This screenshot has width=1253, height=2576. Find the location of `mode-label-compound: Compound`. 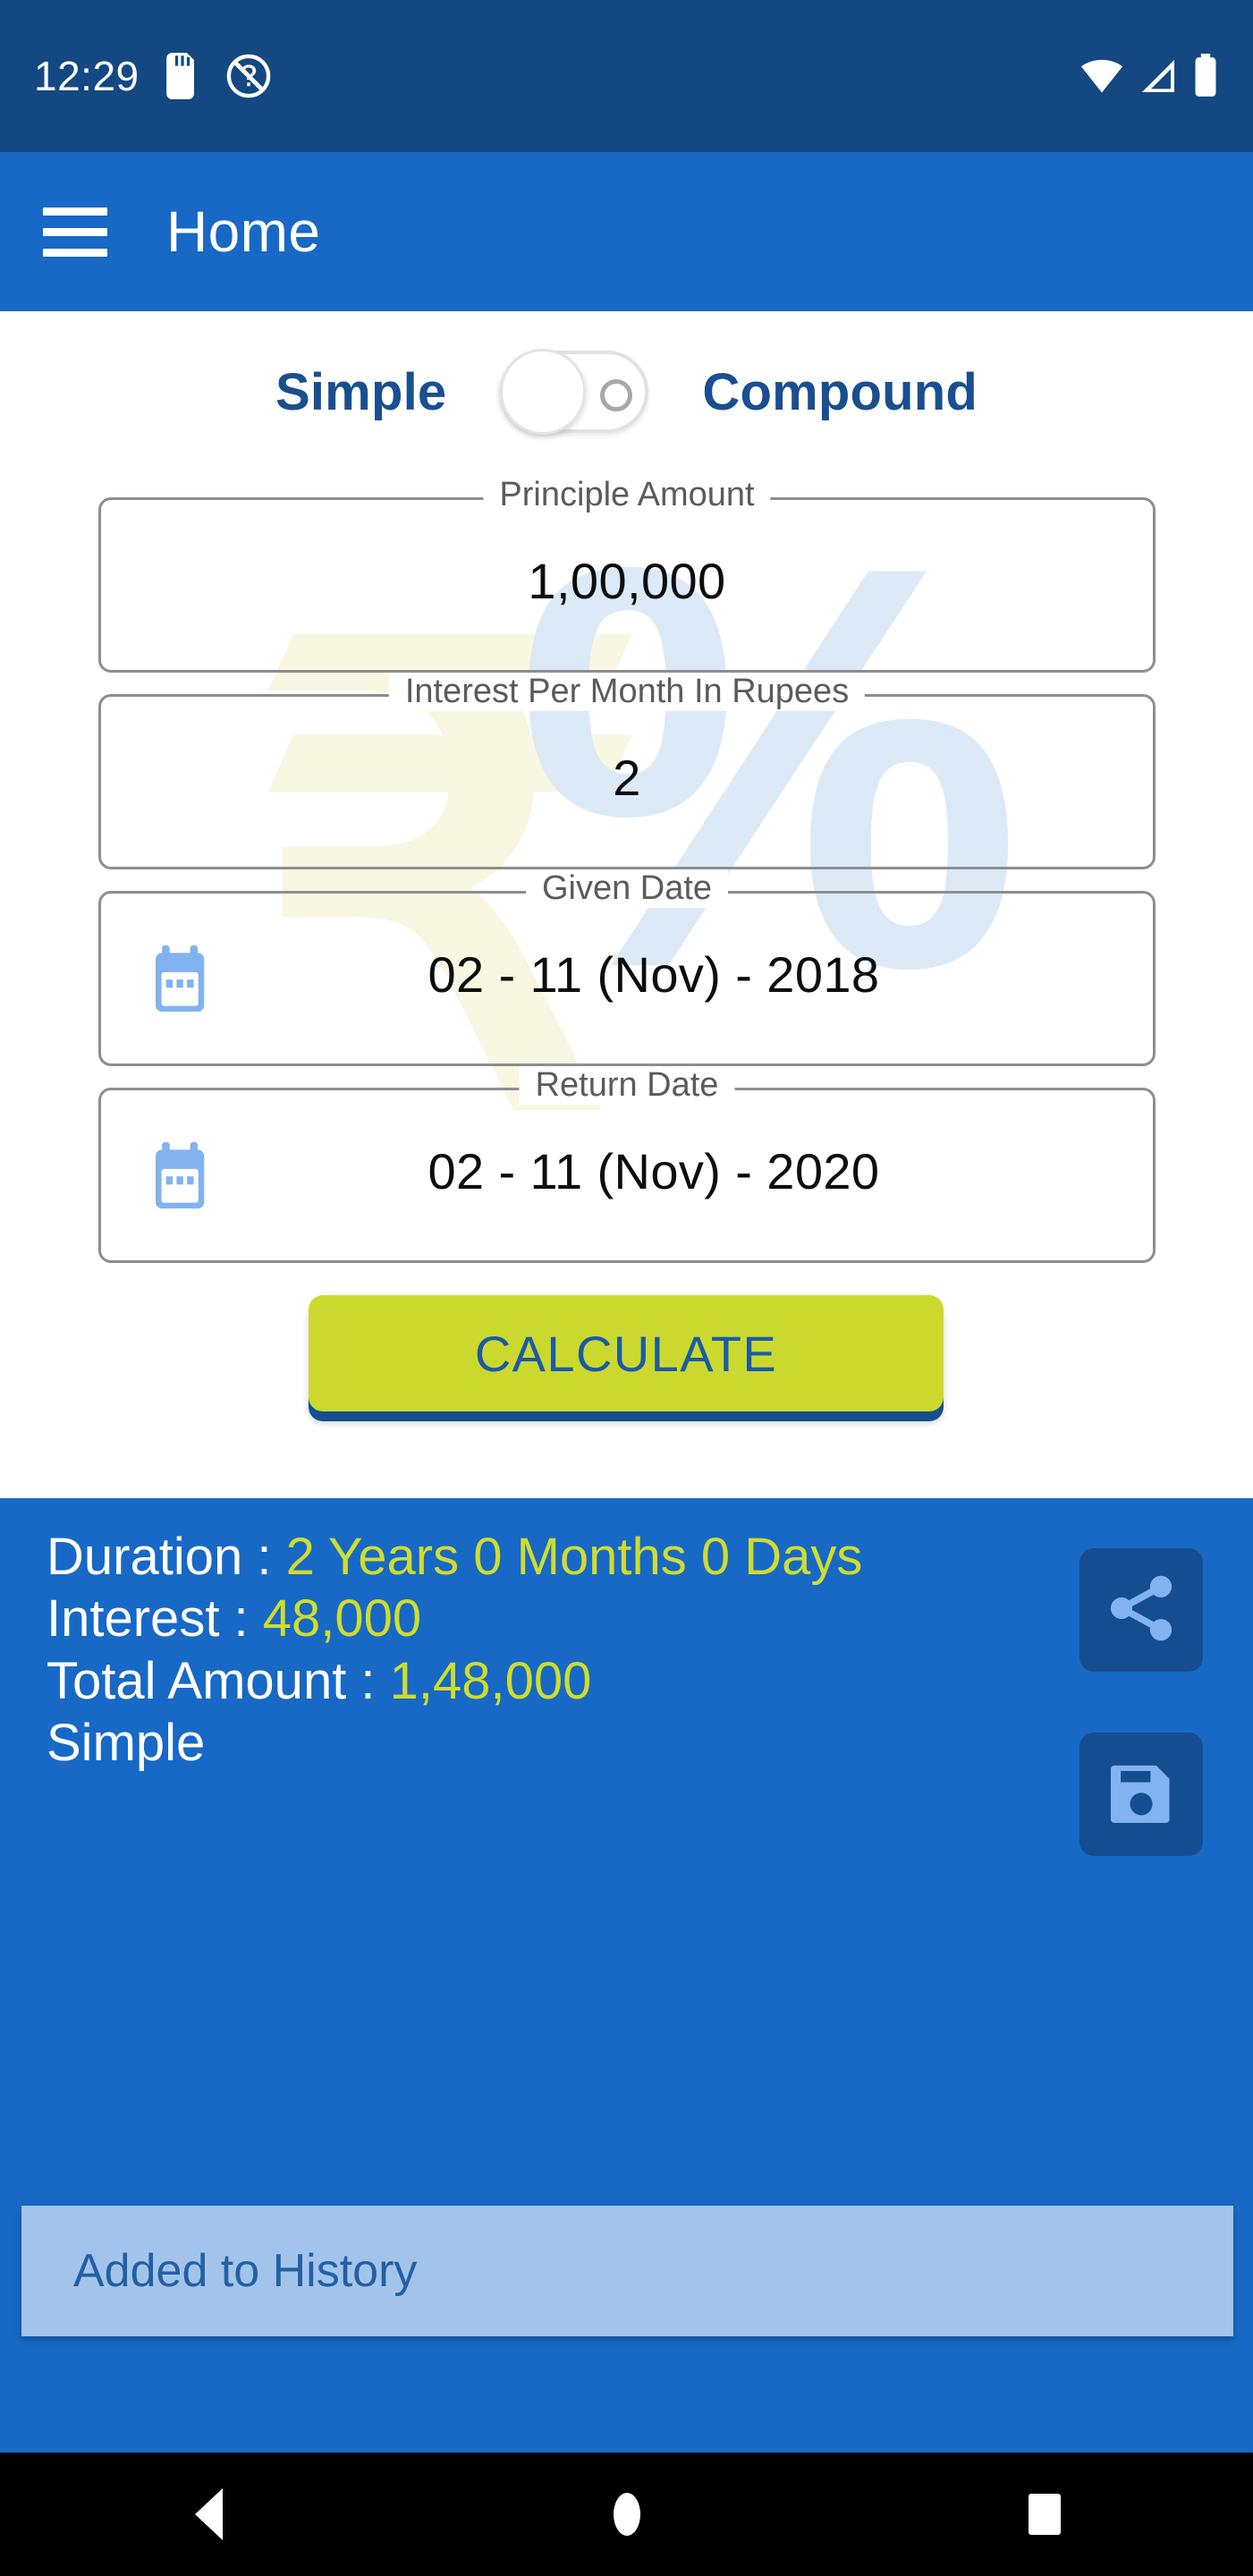

mode-label-compound: Compound is located at coordinates (840, 392).